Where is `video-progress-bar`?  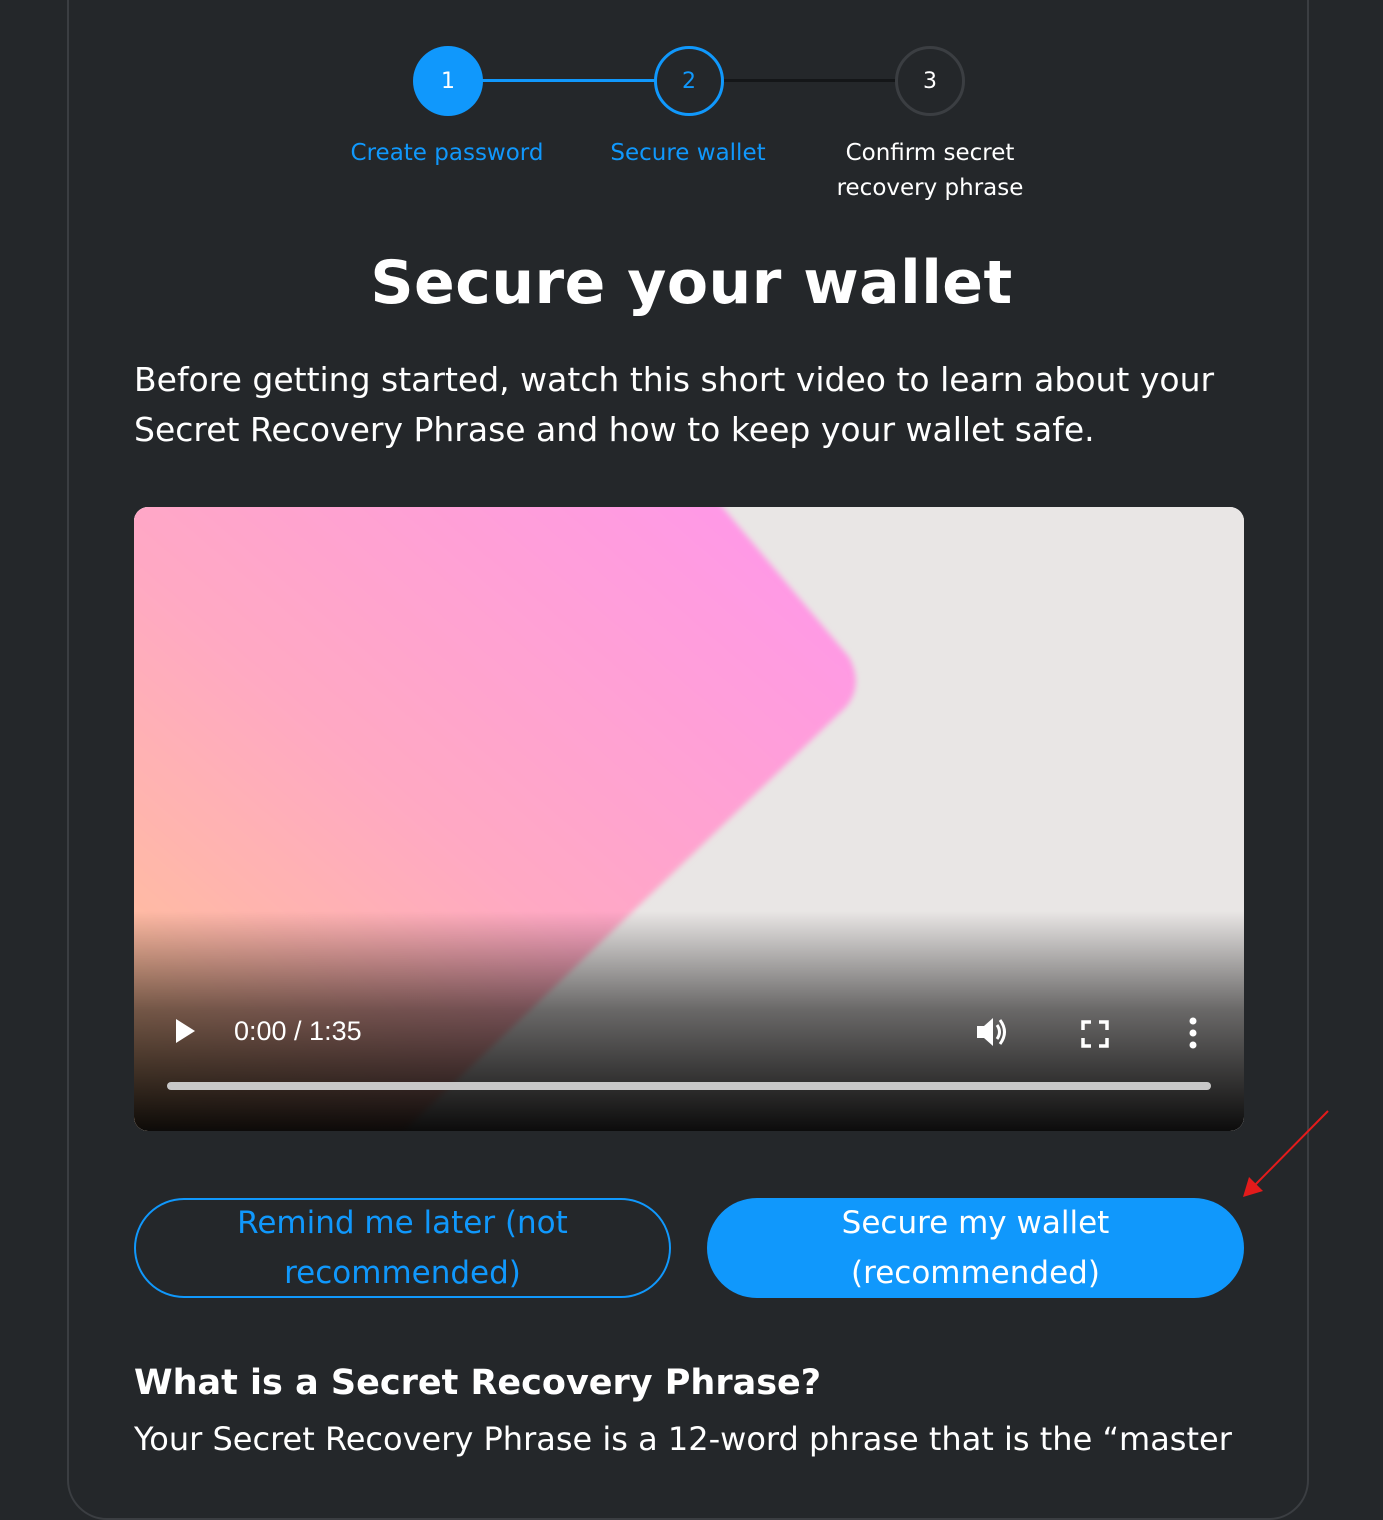
video-progress-bar is located at coordinates (689, 1086).